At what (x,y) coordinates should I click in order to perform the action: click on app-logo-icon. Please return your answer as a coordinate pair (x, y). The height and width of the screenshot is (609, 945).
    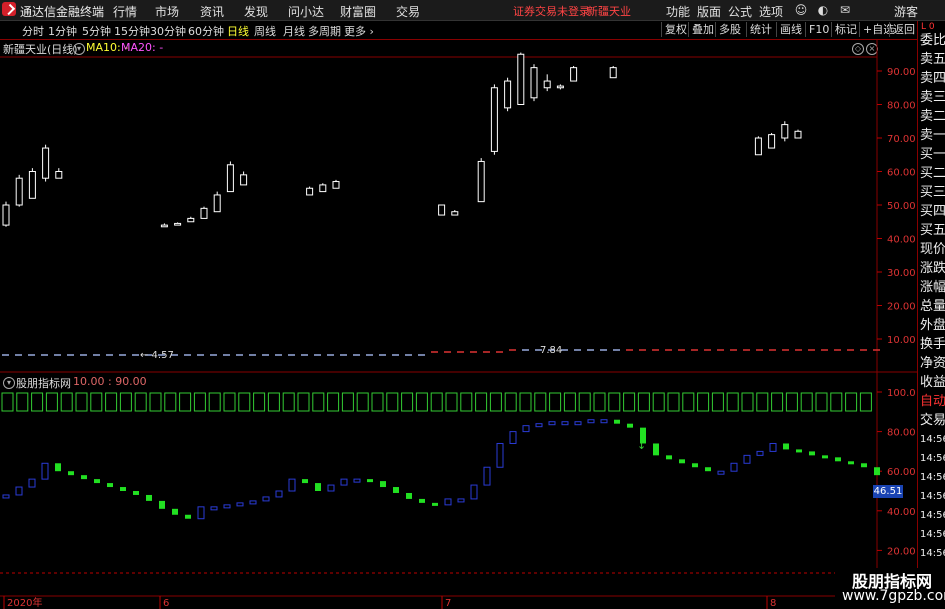
    Looking at the image, I should click on (9, 9).